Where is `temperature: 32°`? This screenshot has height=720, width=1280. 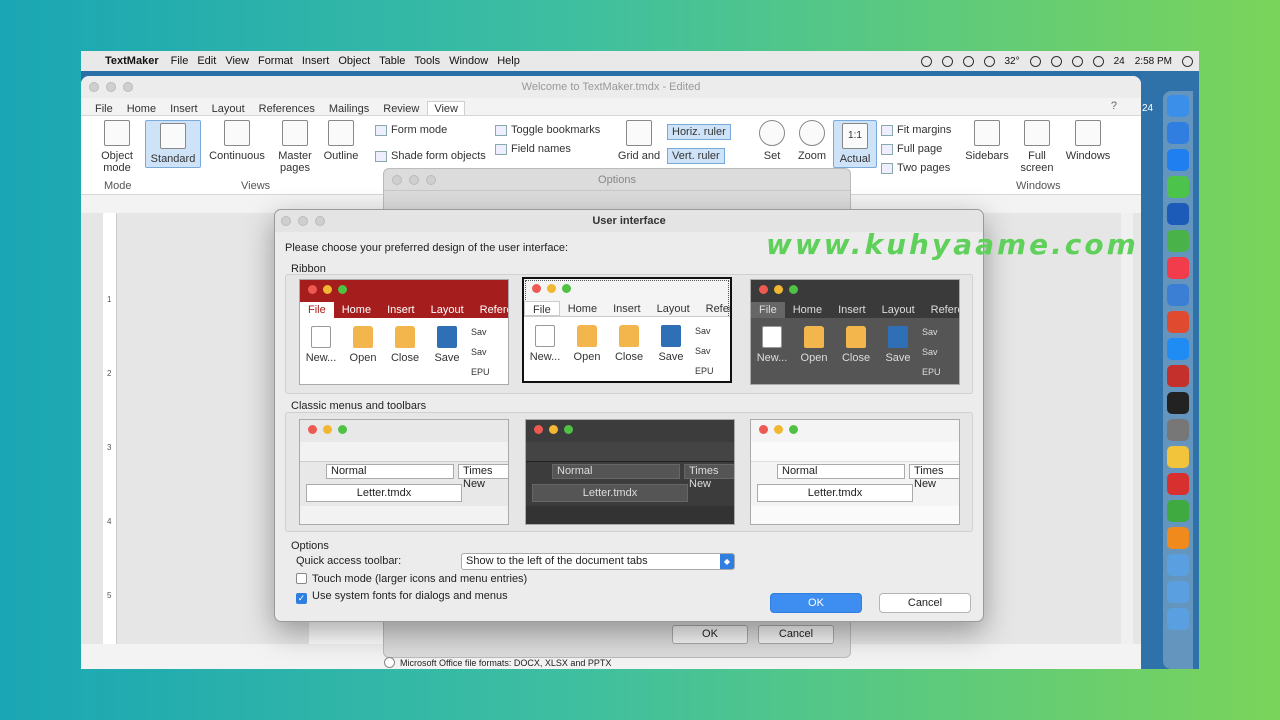 temperature: 32° is located at coordinates (1012, 61).